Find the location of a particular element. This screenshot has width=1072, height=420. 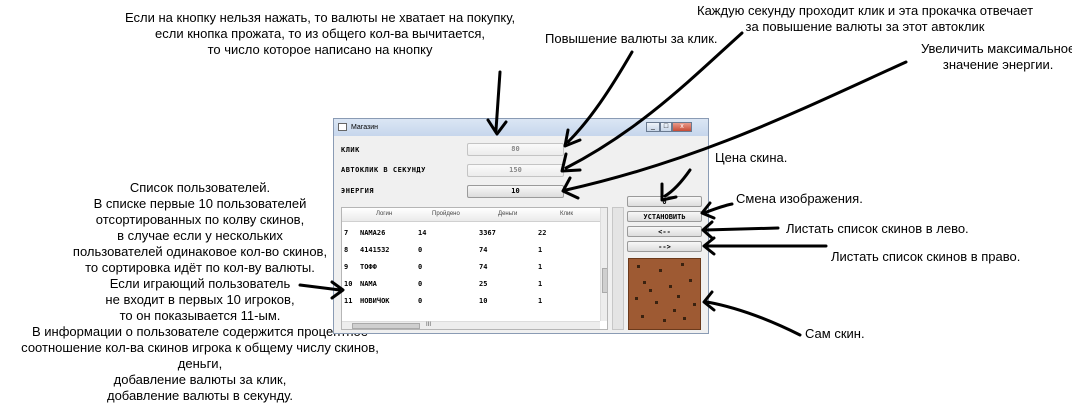

scroll-grip: III is located at coordinates (429, 325).